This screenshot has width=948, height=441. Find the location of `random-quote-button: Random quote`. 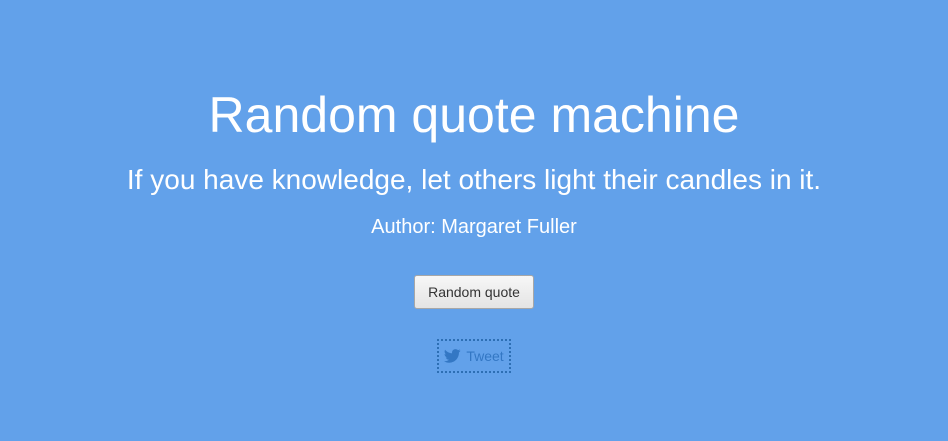

random-quote-button: Random quote is located at coordinates (474, 292).